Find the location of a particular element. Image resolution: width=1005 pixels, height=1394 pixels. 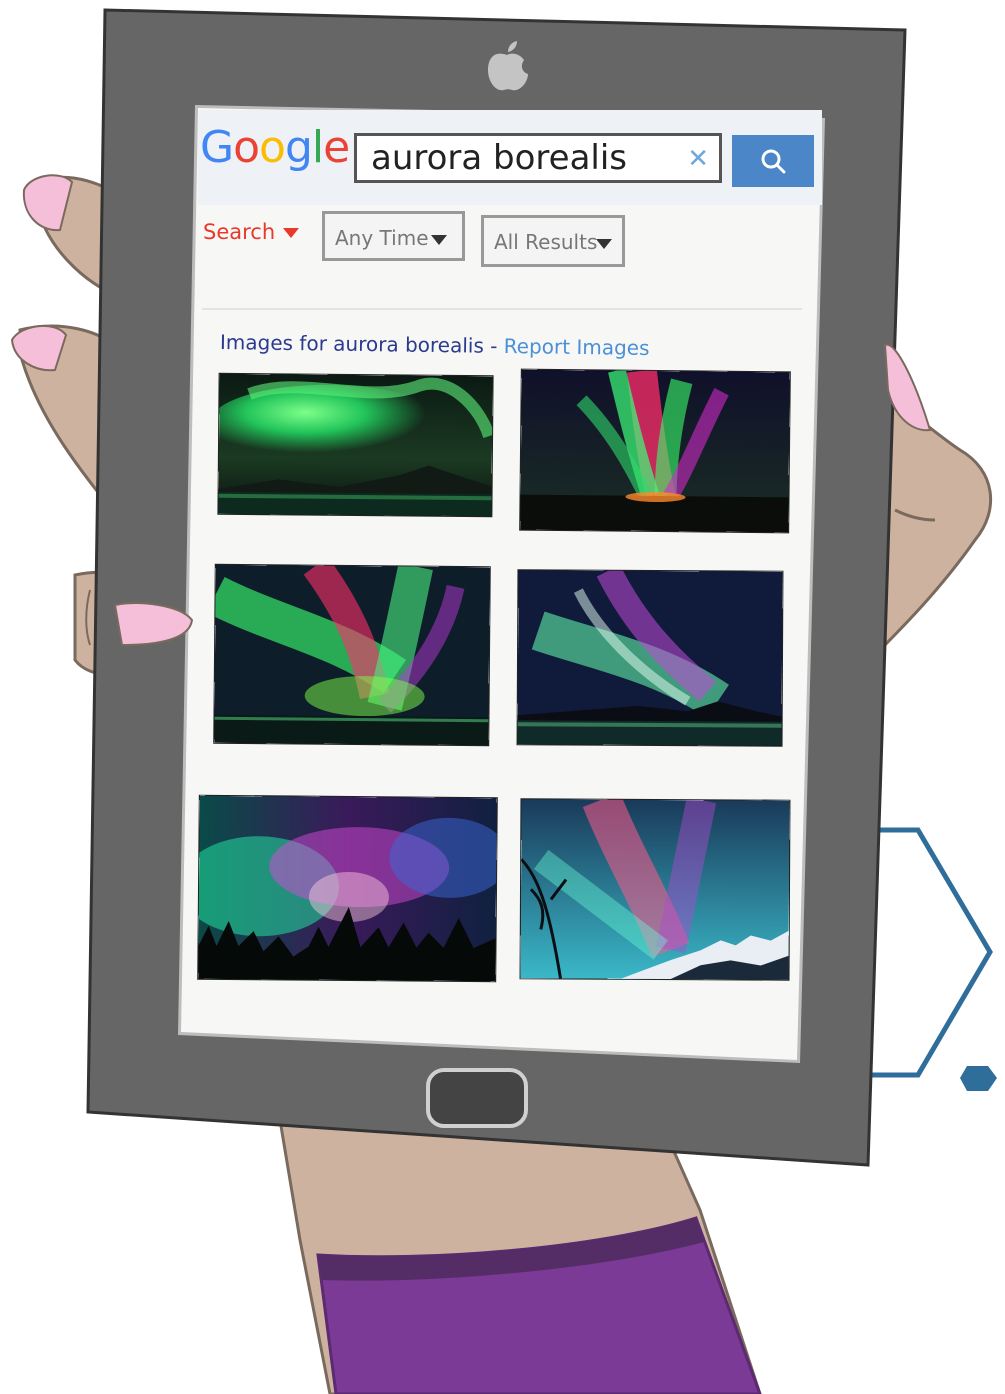

search-field: ✕ is located at coordinates (538, 158).